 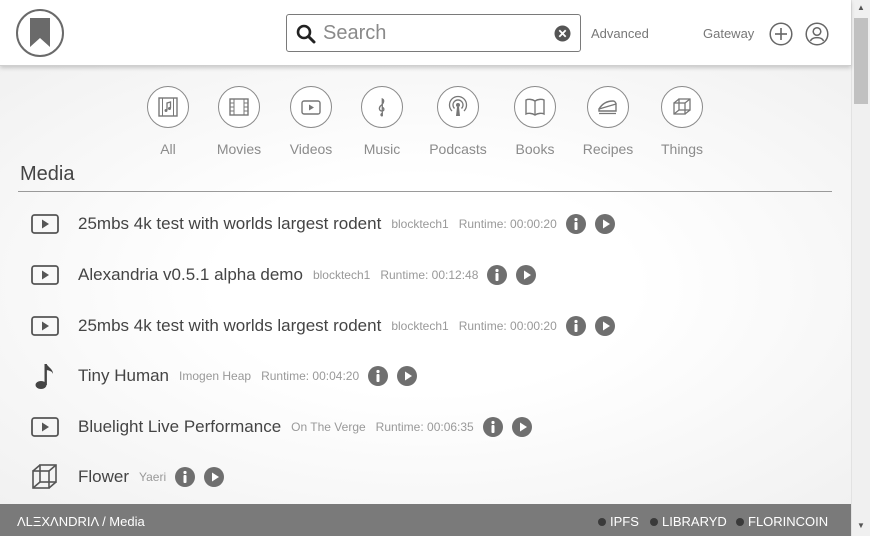 What do you see at coordinates (861, 61) in the screenshot?
I see `scrollbar-thumb` at bounding box center [861, 61].